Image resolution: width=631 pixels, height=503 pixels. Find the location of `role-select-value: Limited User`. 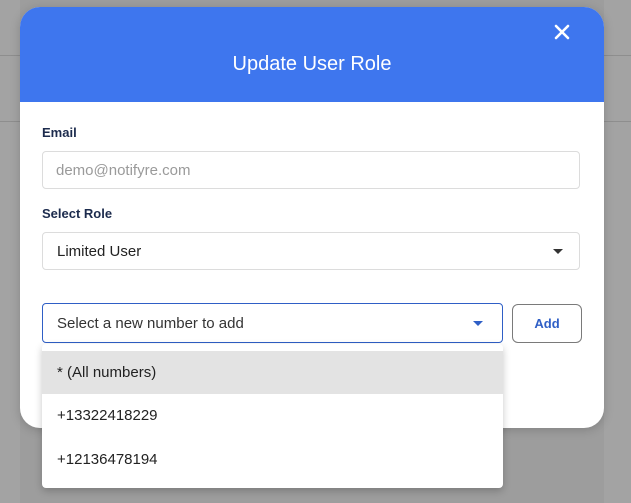

role-select-value: Limited User is located at coordinates (99, 251).